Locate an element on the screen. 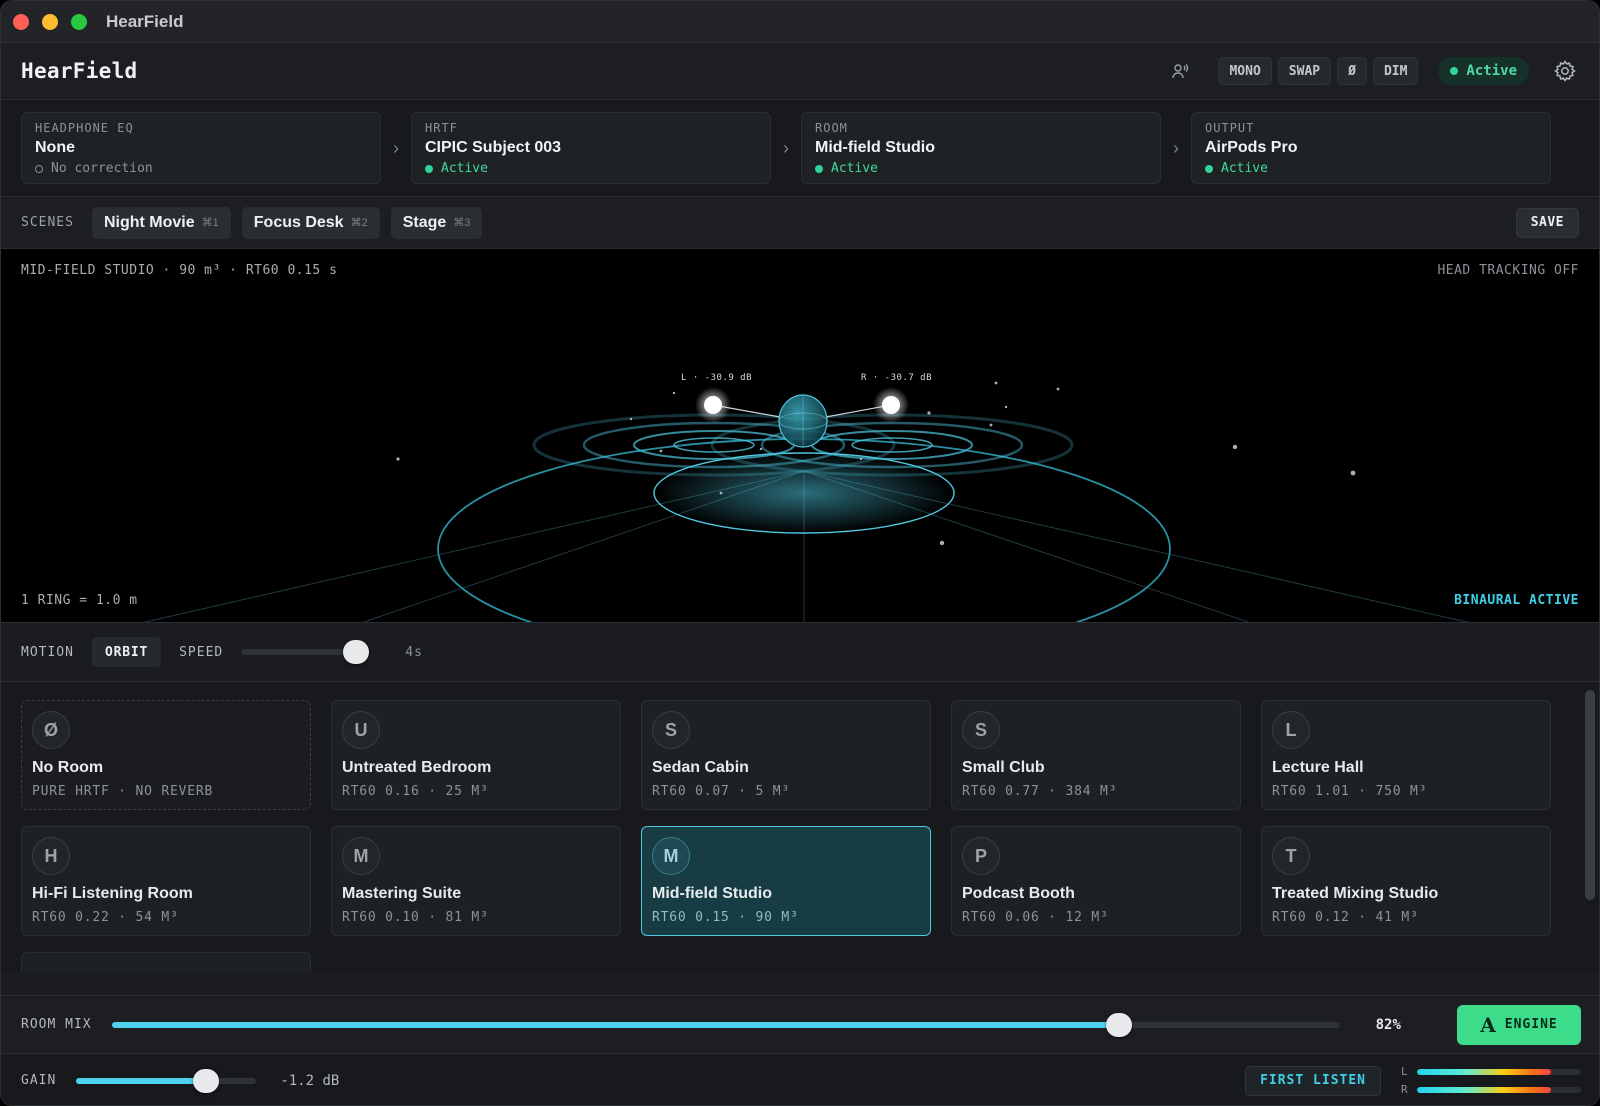 The height and width of the screenshot is (1106, 1600). room-initial: L is located at coordinates (1291, 730).